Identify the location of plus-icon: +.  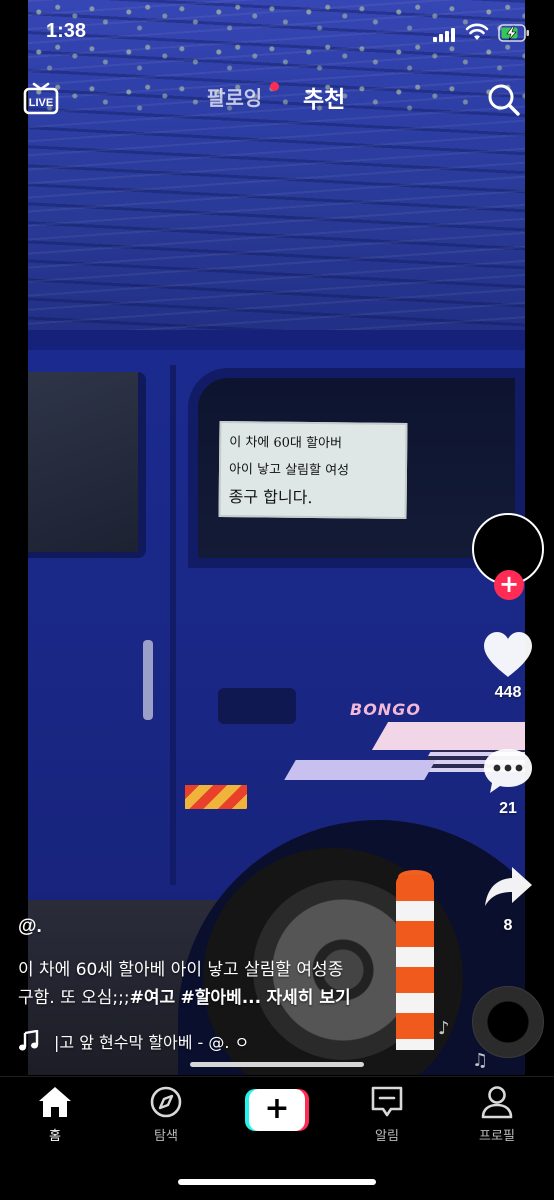
(277, 1110).